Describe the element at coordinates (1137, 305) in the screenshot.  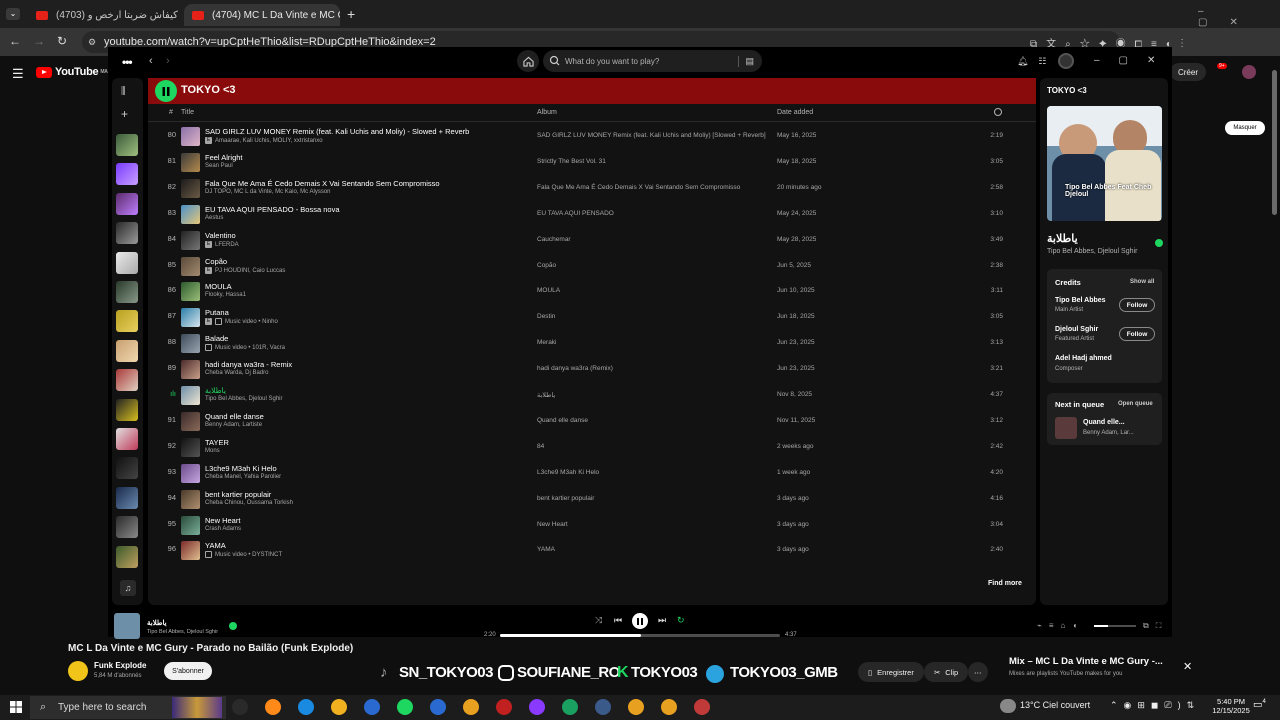
I see `follow-button: Follow` at that location.